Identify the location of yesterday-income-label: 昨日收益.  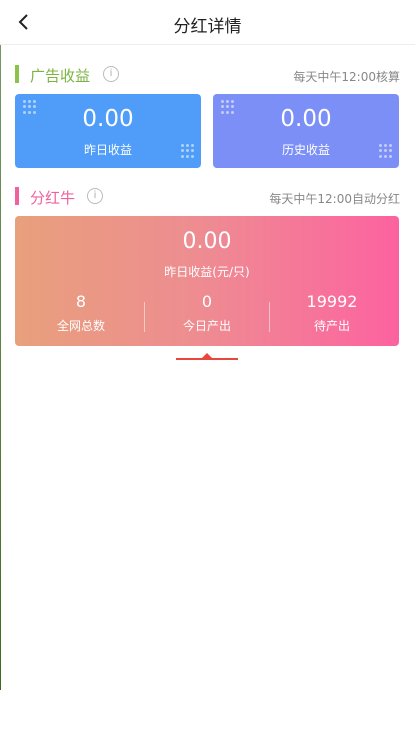
(107, 150).